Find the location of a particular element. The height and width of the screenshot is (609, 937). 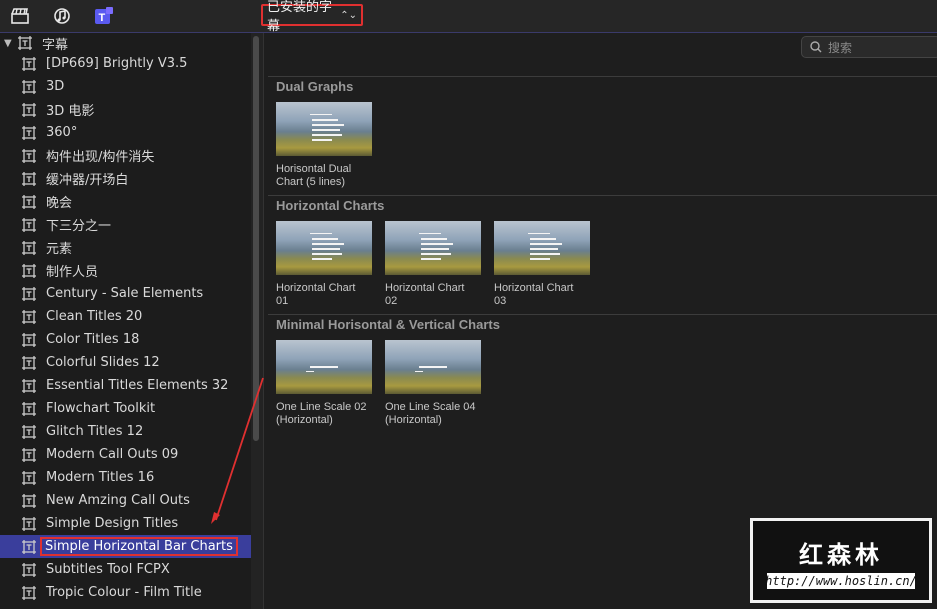

thumbnail-caption: One Line Scale 02 (Horizontal) is located at coordinates (331, 414).